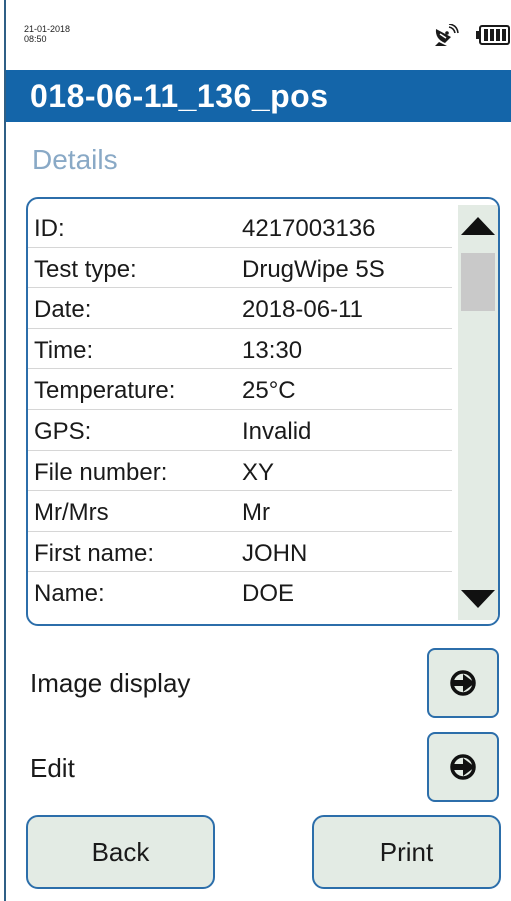 The image size is (511, 901). Describe the element at coordinates (94, 553) in the screenshot. I see `row-label: First name:` at that location.